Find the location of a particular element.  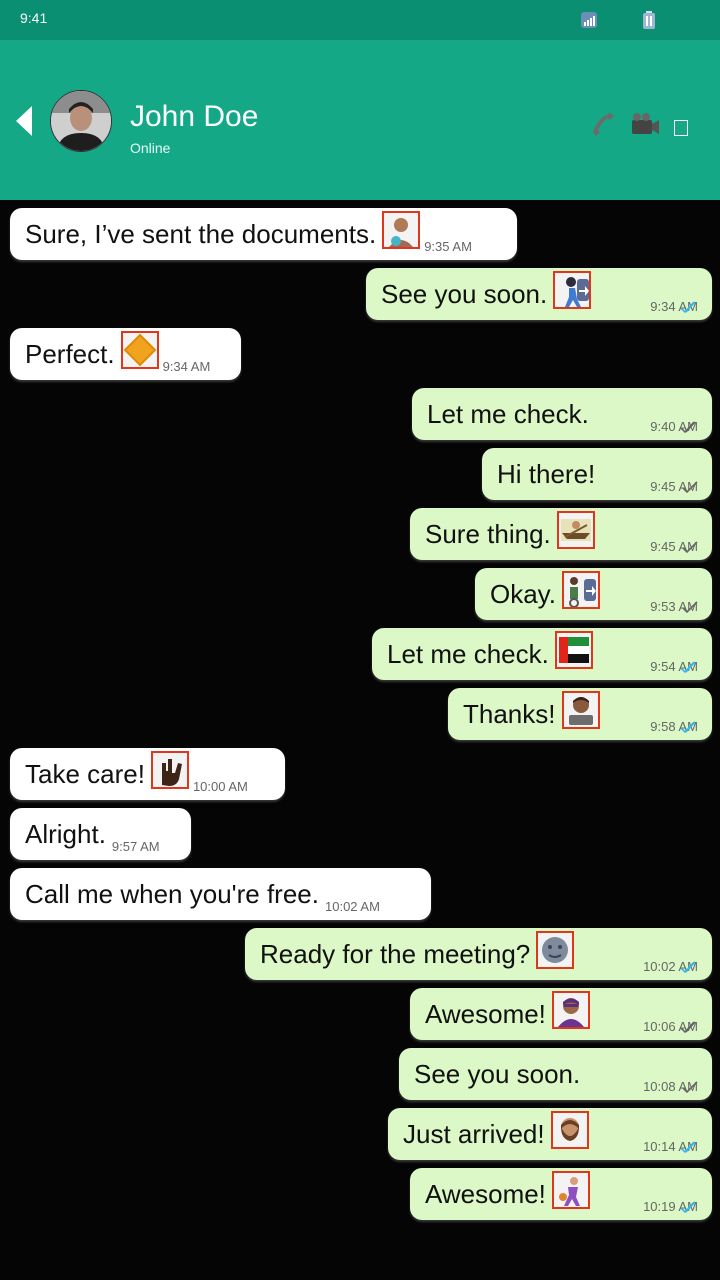

incoming-message: Alright. 9:57 AM is located at coordinates (100, 834).